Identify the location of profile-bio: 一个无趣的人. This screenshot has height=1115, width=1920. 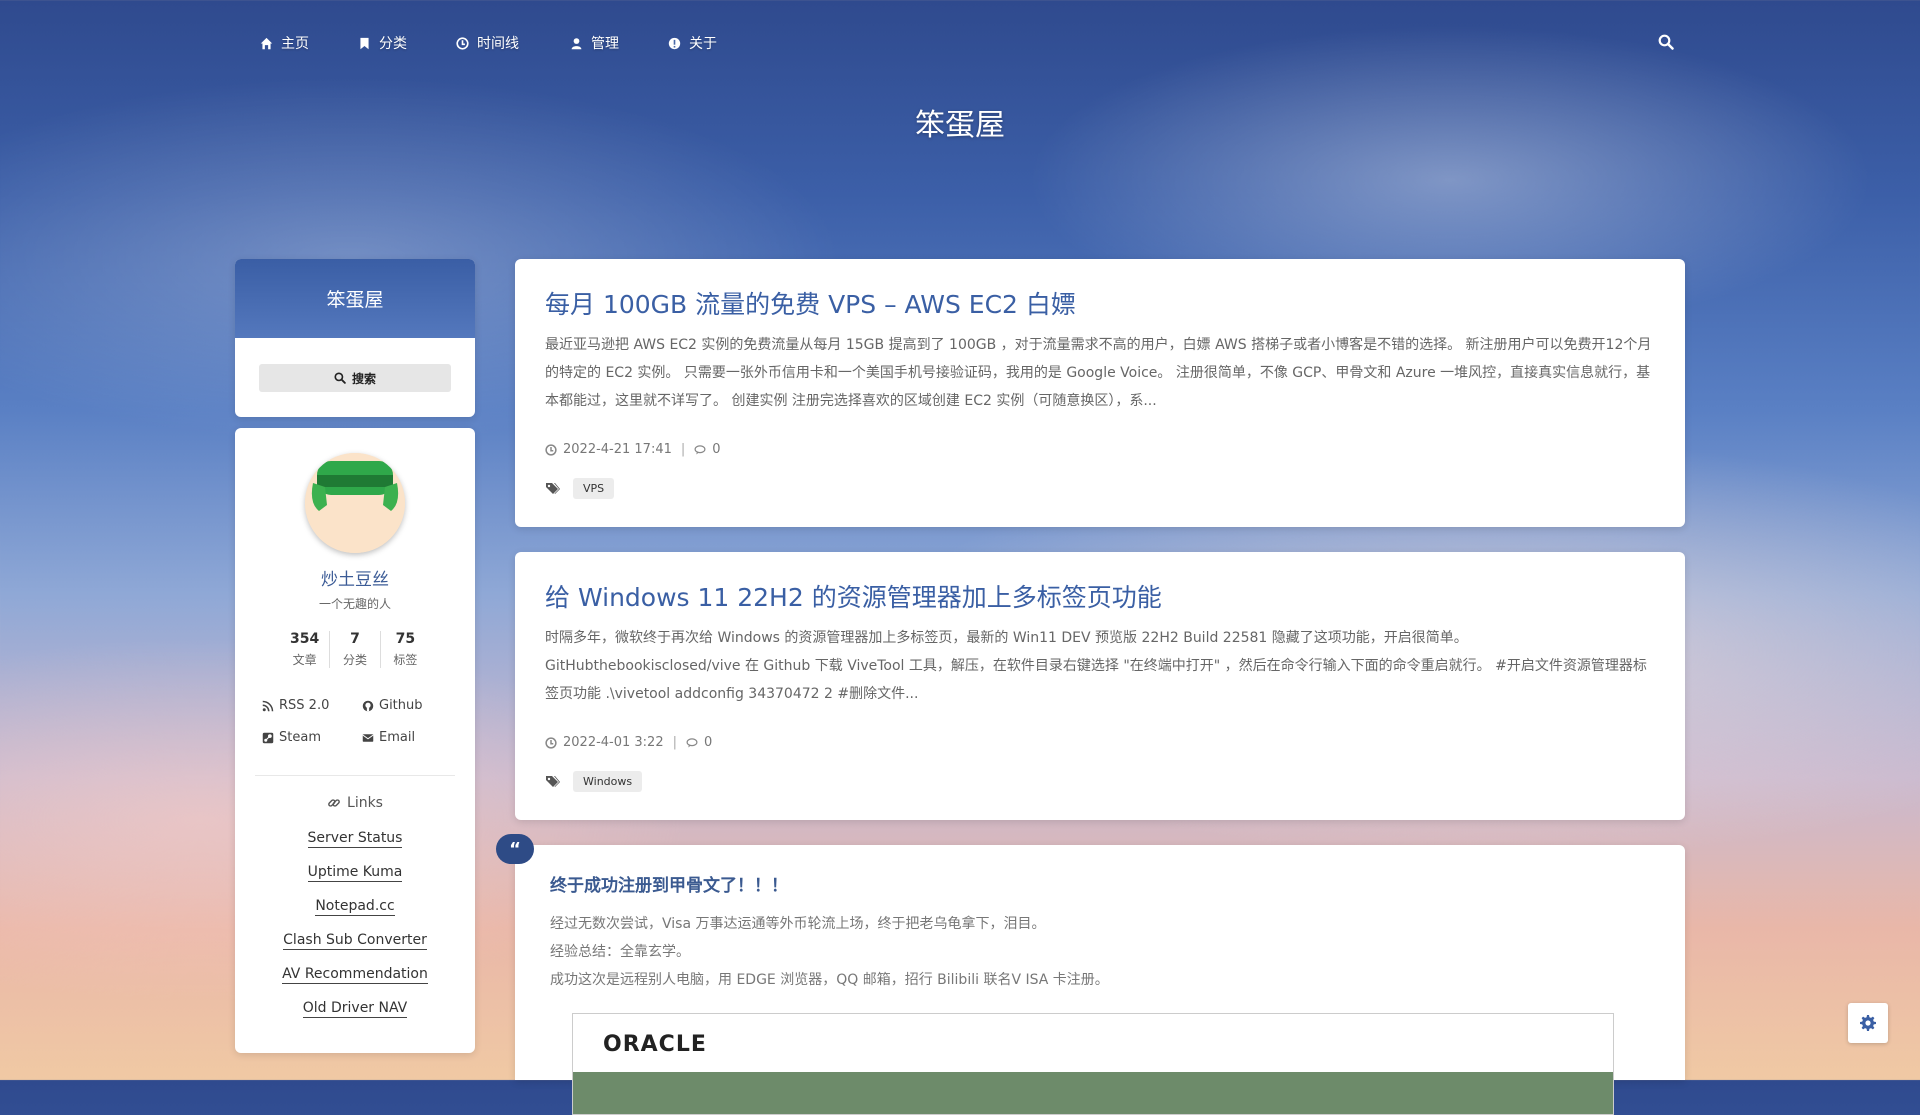
(354, 604).